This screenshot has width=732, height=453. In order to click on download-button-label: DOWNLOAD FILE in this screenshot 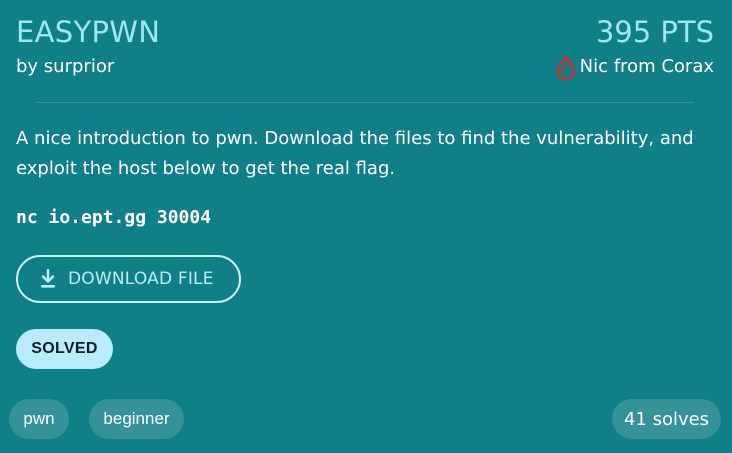, I will do `click(141, 279)`.